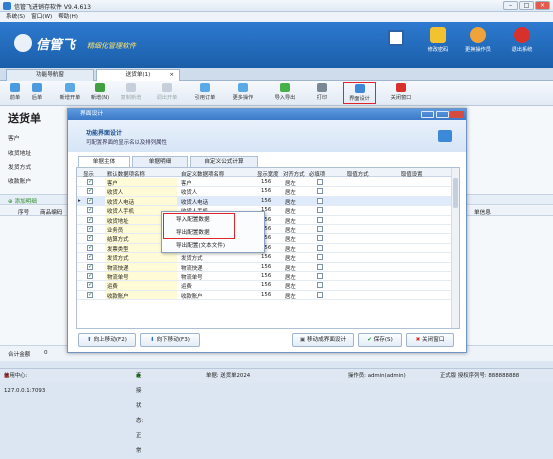  What do you see at coordinates (171, 75) in the screenshot?
I see `tab-close-icon: ×` at bounding box center [171, 75].